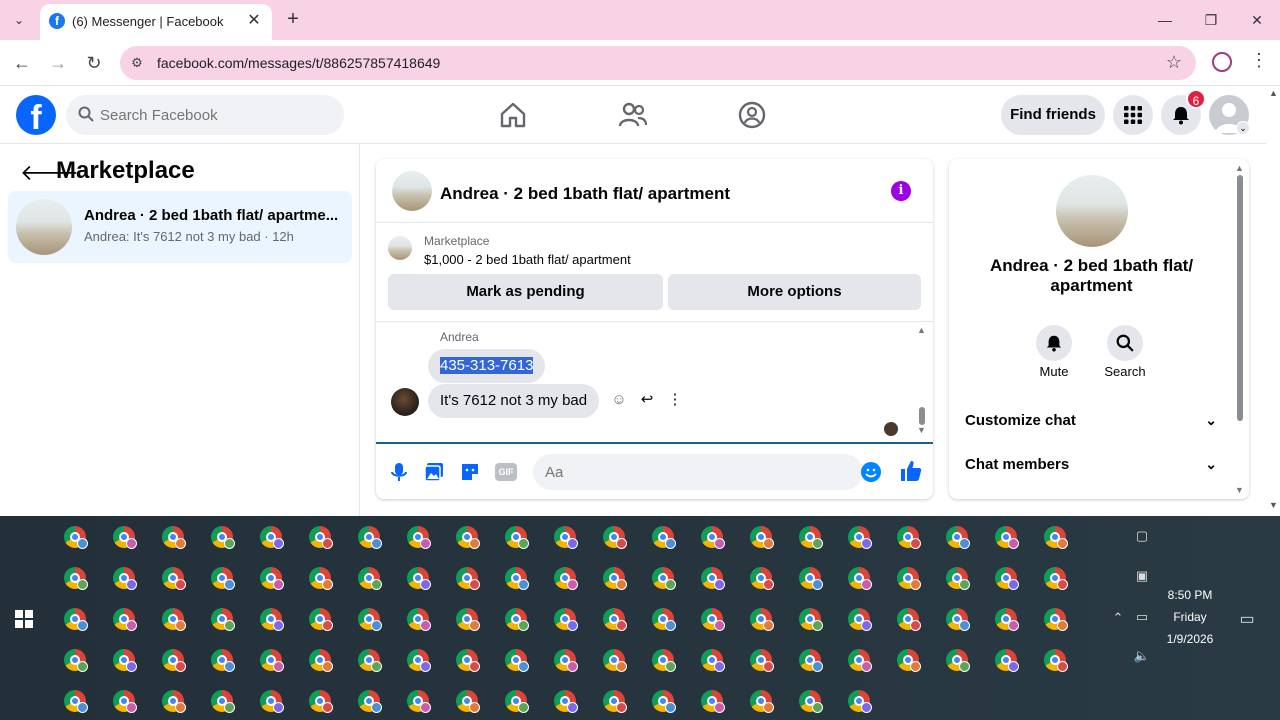 The image size is (1280, 720). What do you see at coordinates (794, 292) in the screenshot?
I see `more-options-button: More options` at bounding box center [794, 292].